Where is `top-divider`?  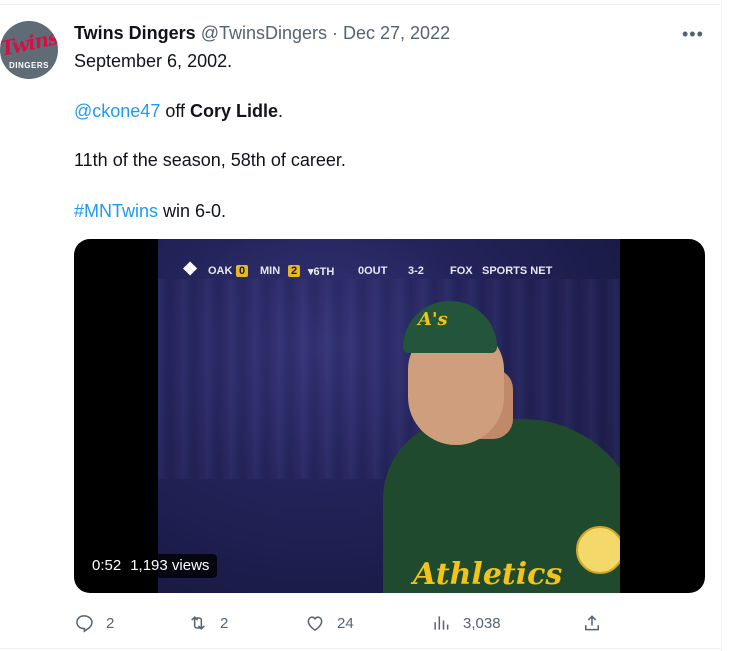 top-divider is located at coordinates (361, 4).